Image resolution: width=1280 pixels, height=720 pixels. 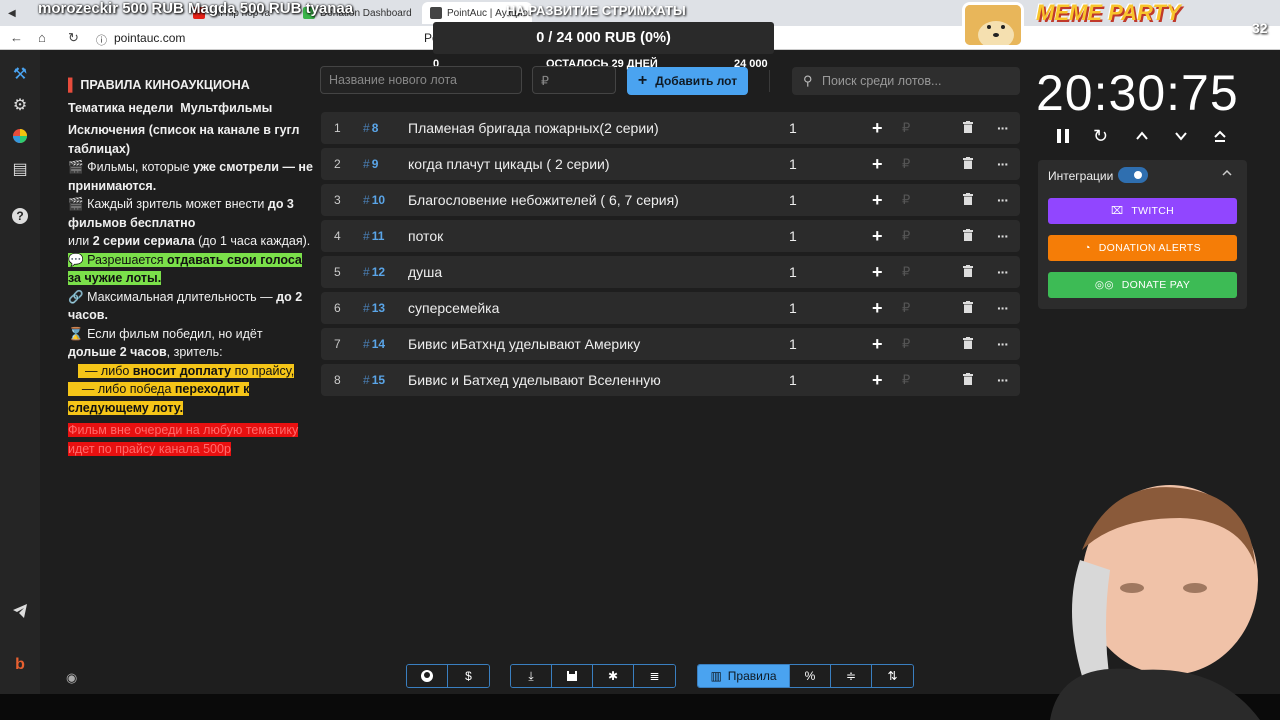 What do you see at coordinates (1220, 138) in the screenshot?
I see `timer-double-up-icon` at bounding box center [1220, 138].